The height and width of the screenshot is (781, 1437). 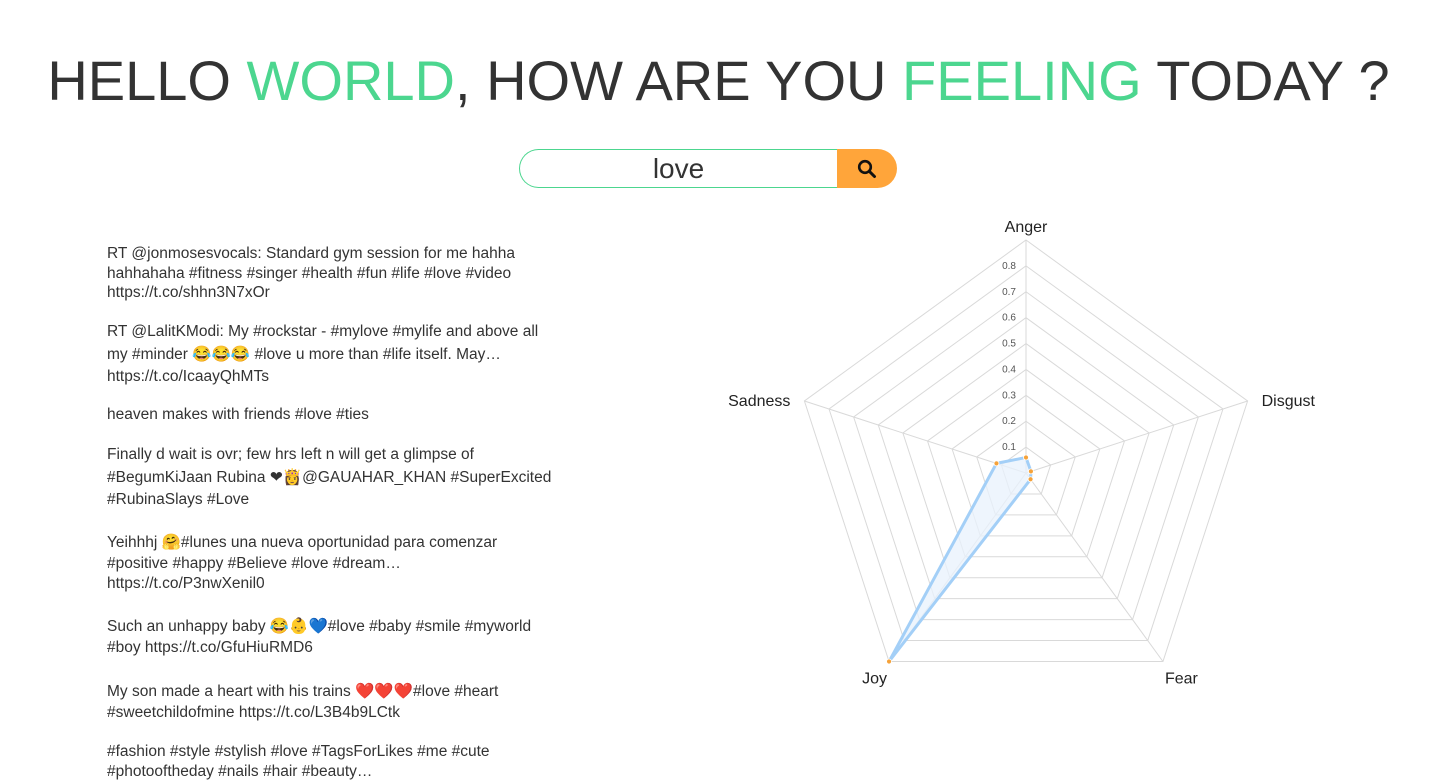 What do you see at coordinates (350, 80) in the screenshot?
I see `title-accent-world: WORLD` at bounding box center [350, 80].